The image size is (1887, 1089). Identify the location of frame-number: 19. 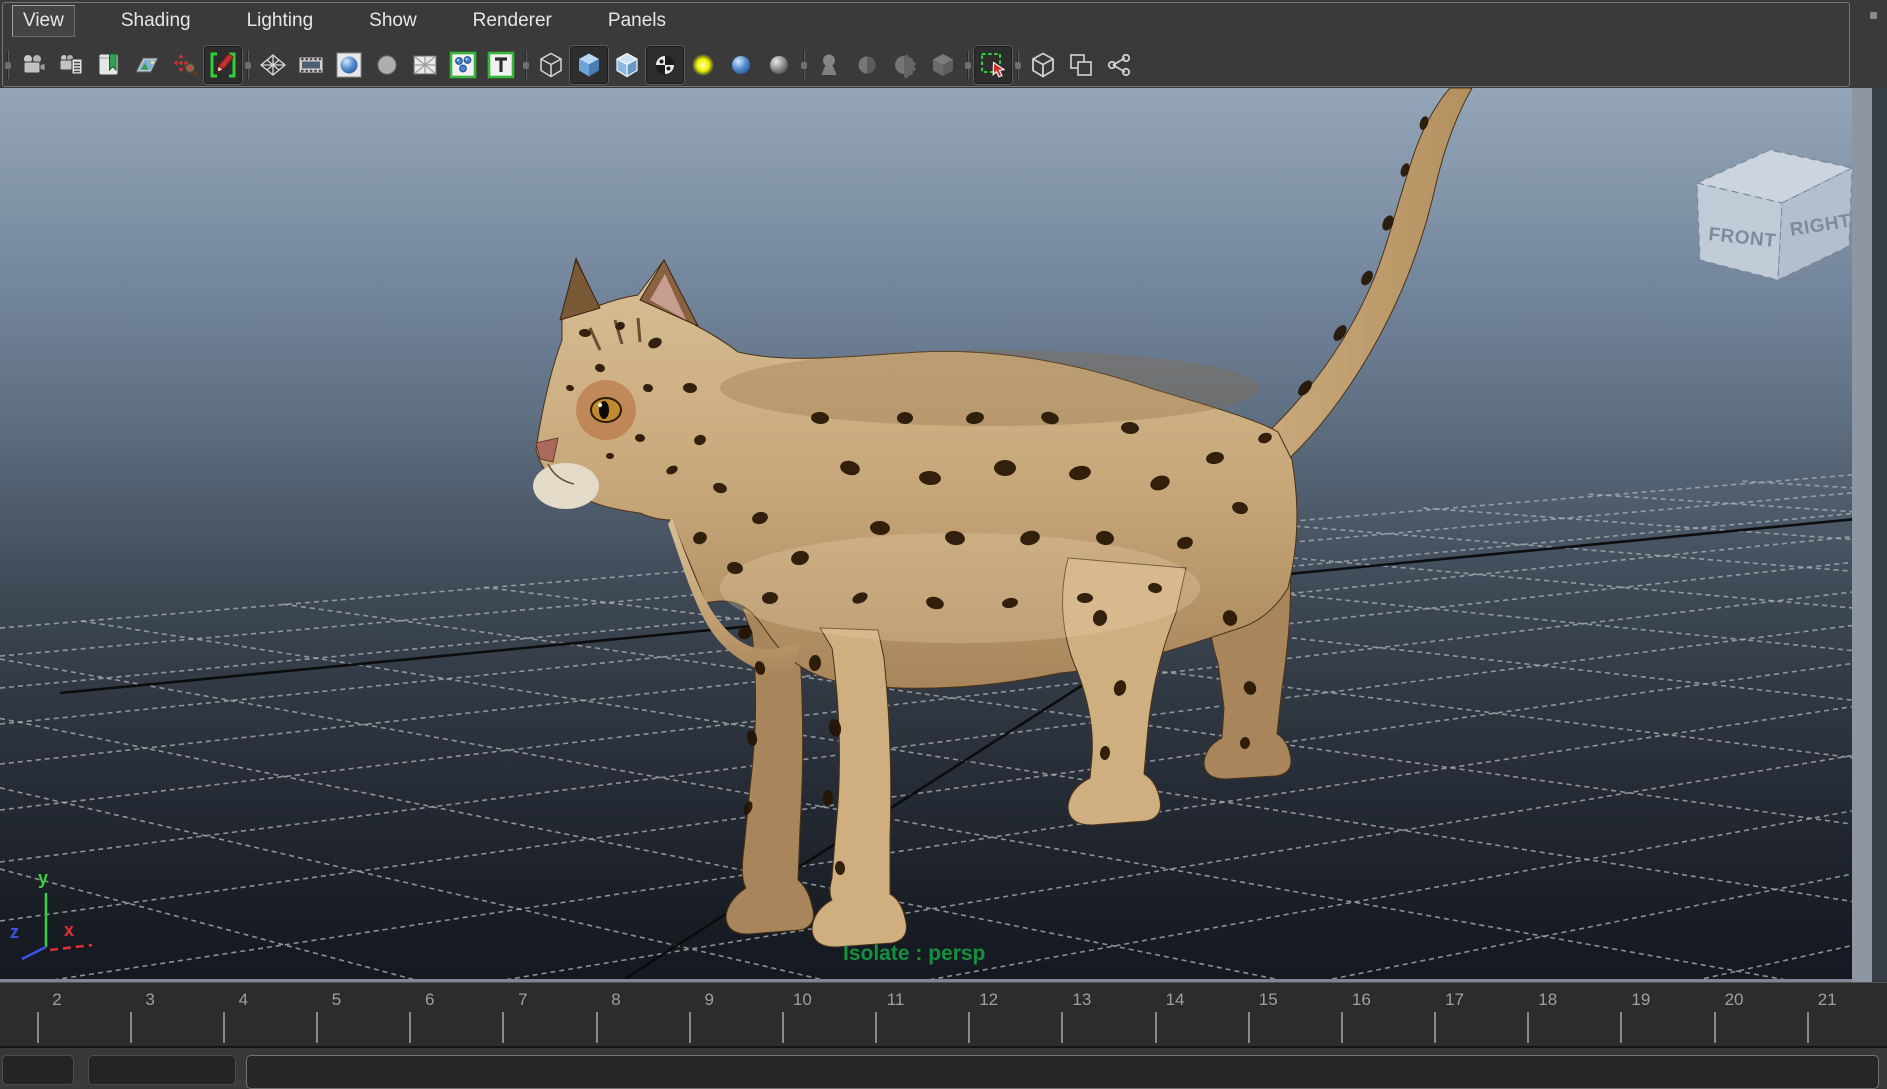
(1641, 999).